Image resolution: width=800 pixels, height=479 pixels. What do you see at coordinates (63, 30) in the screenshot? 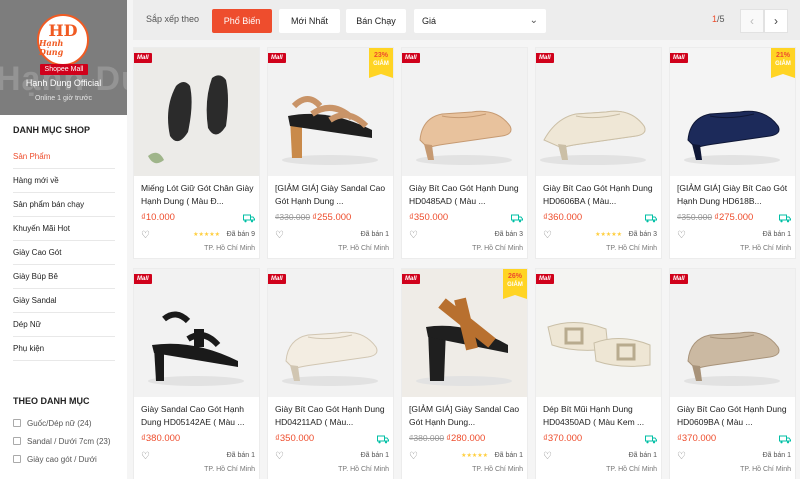
I see `logo-monogram: HD` at bounding box center [63, 30].